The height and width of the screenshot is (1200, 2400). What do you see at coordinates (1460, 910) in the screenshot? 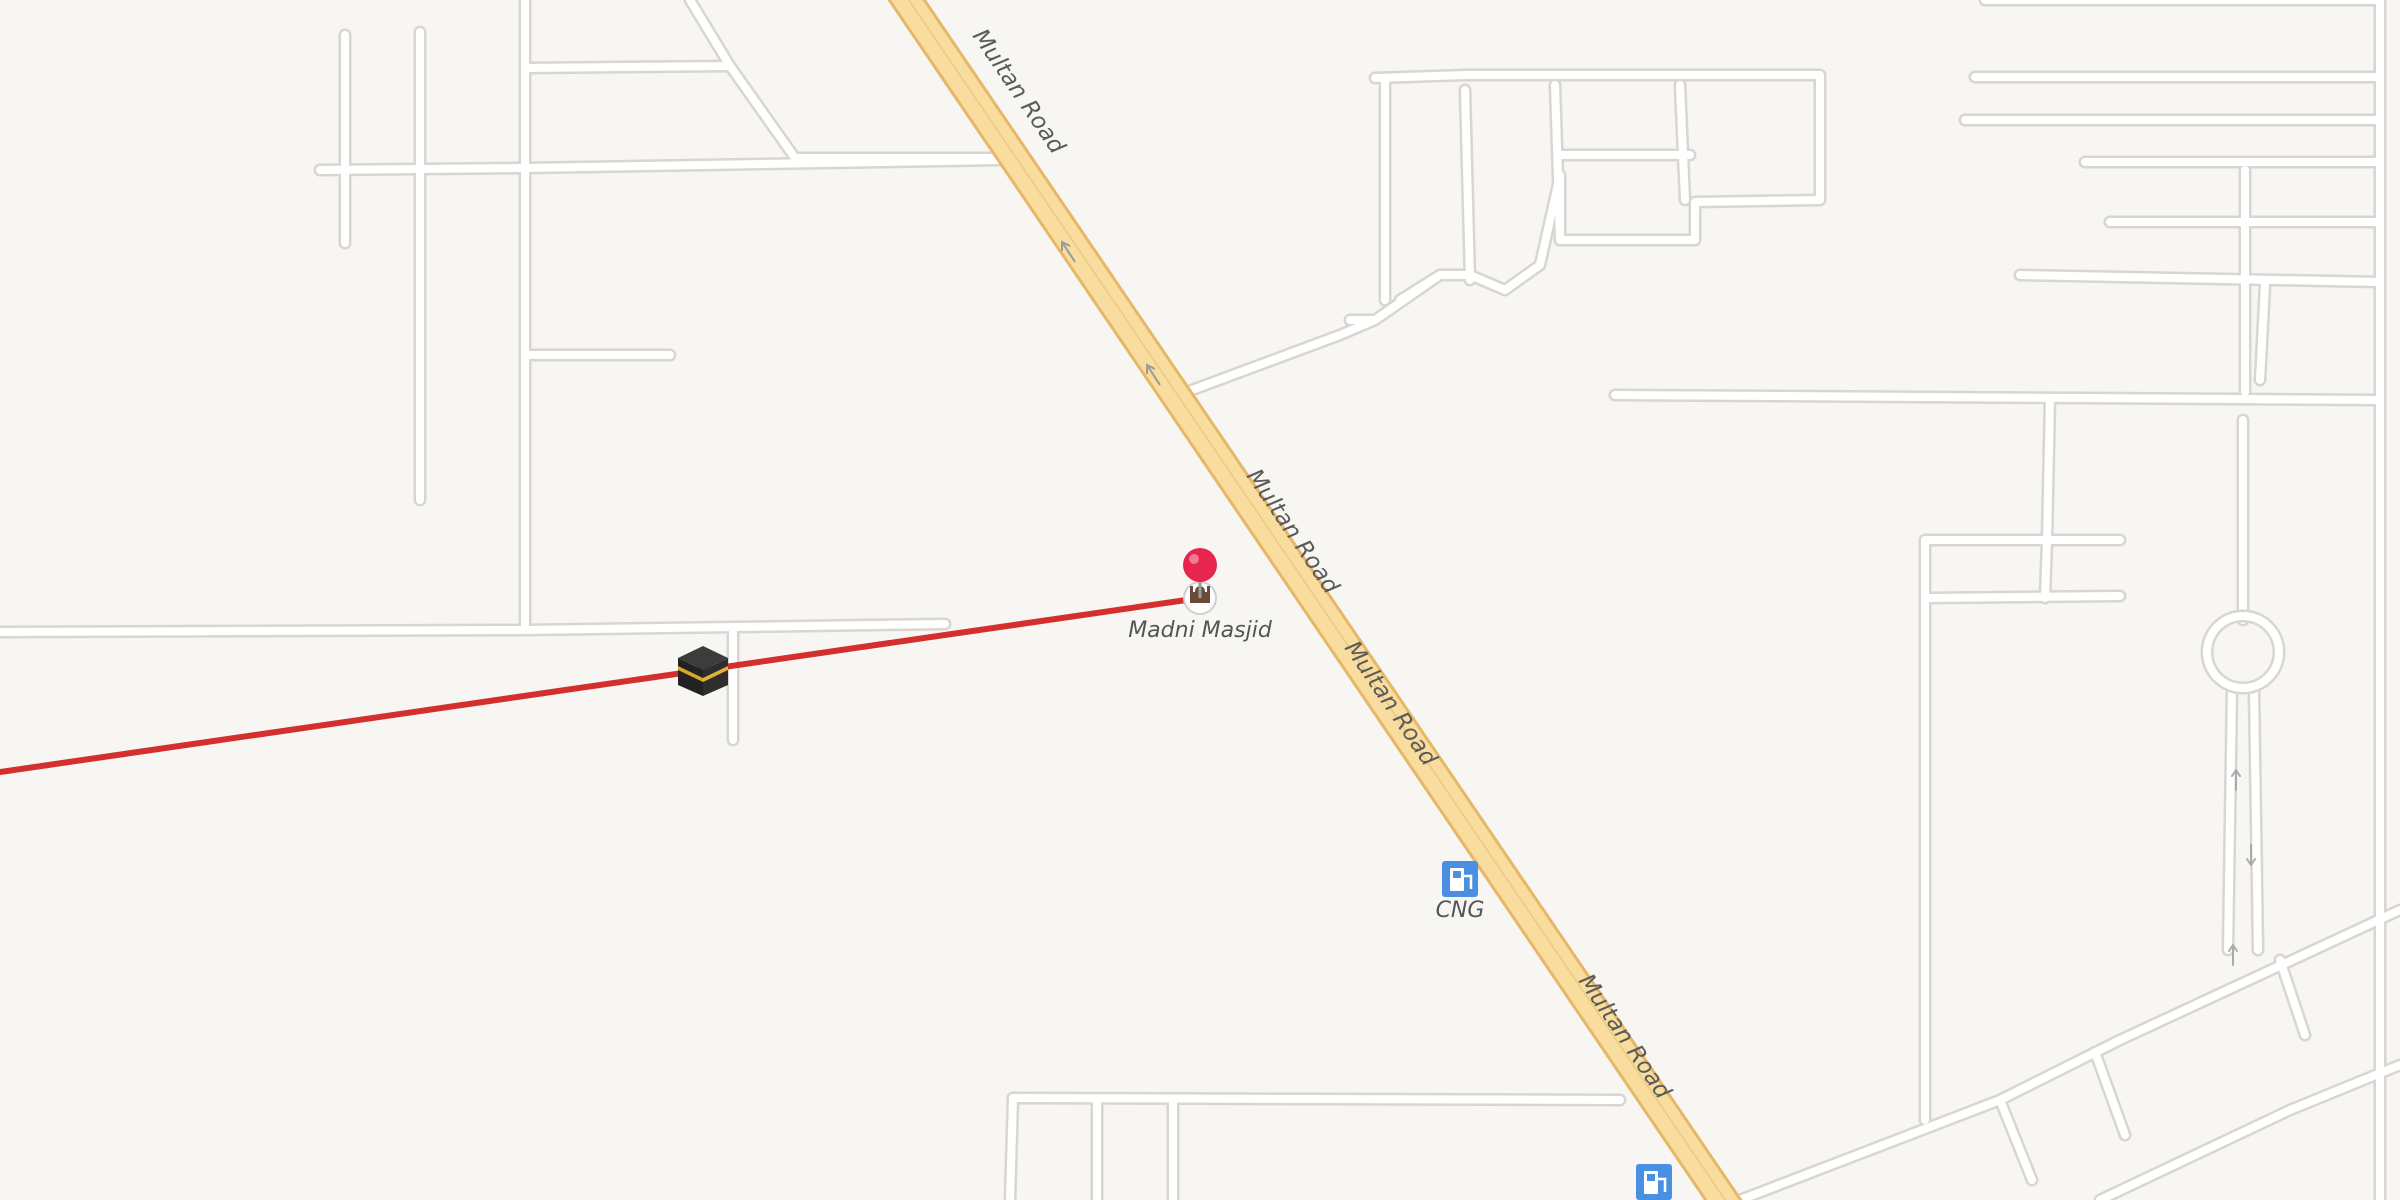
I see `poi-label-cng: CNG` at bounding box center [1460, 910].